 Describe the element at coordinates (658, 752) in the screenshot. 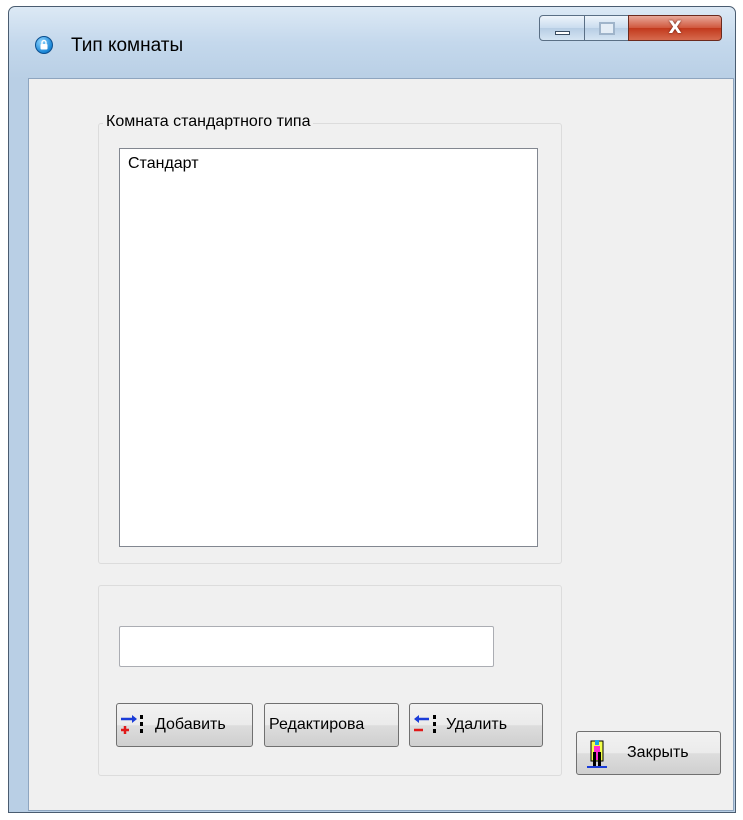

I see `close-button-label: Закрыть` at that location.